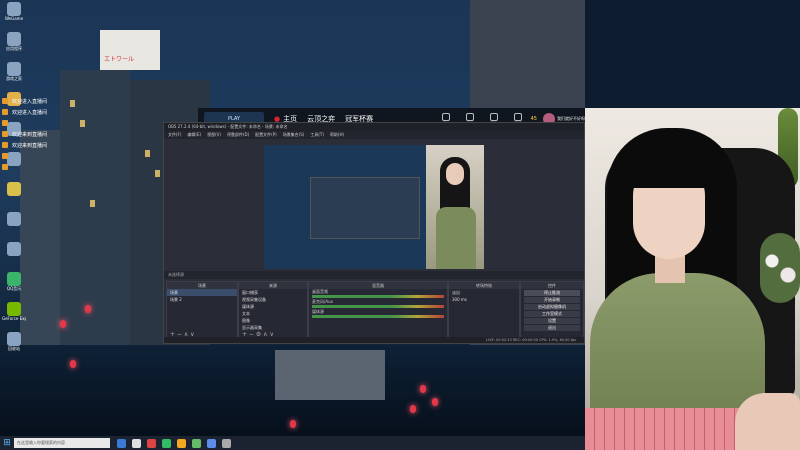  Describe the element at coordinates (119, 59) in the screenshot. I see `sign-text: エトワール` at that location.